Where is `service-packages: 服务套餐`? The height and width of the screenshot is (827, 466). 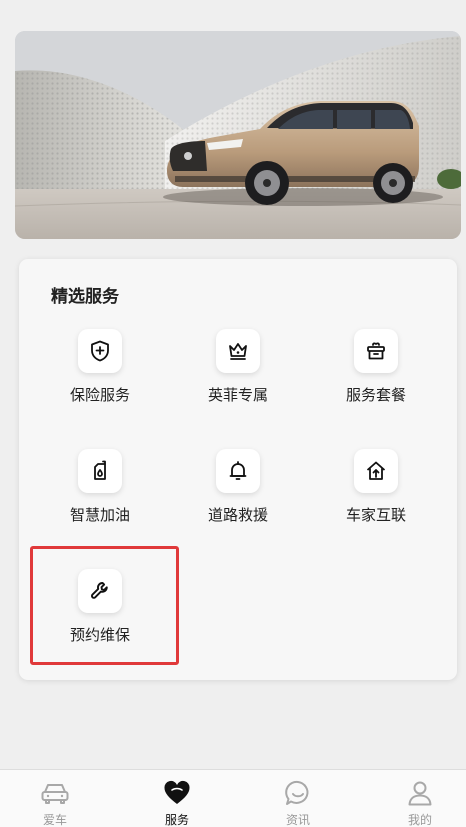 service-packages: 服务套餐 is located at coordinates (376, 374).